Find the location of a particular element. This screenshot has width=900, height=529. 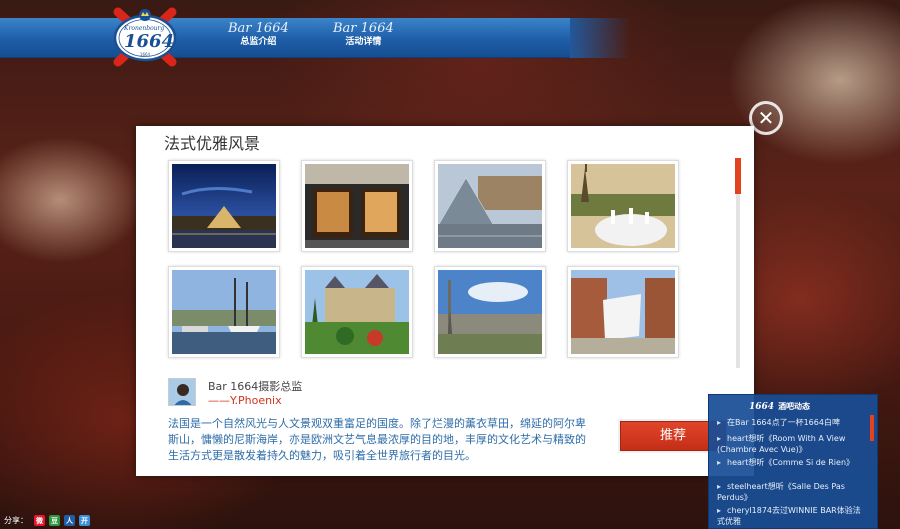

nav-event-details: Bar 1664 活动详情 is located at coordinates (363, 35).